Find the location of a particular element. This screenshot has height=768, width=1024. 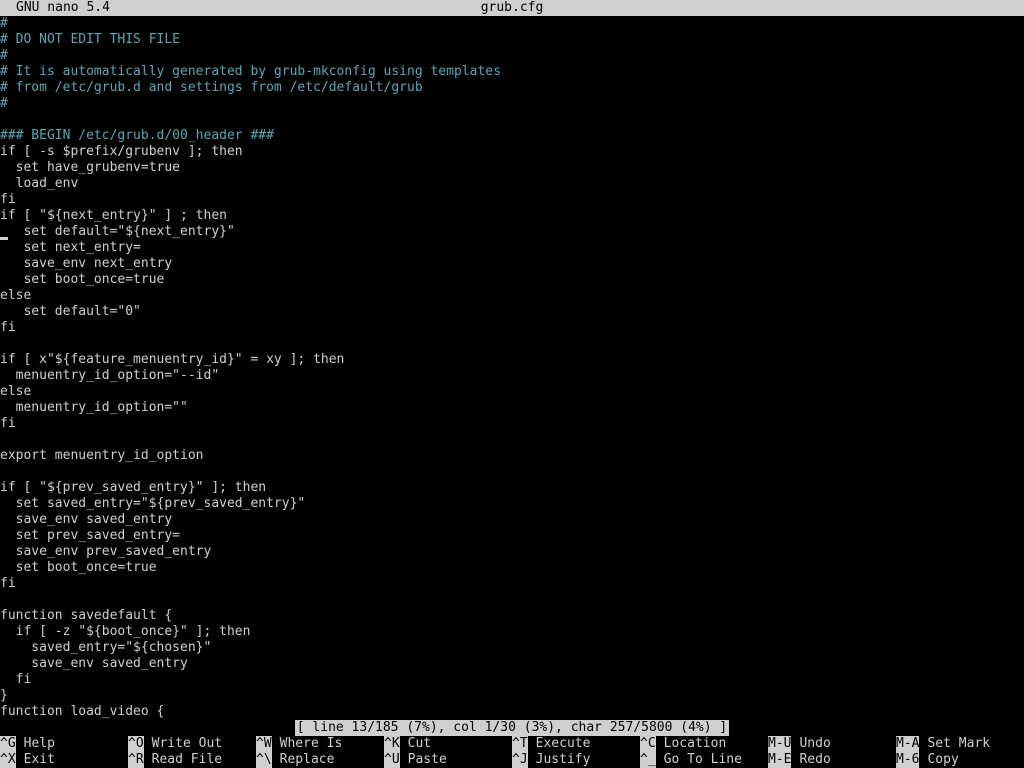

editor-line: # DO NOT EDIT THIS FILE is located at coordinates (90, 39).